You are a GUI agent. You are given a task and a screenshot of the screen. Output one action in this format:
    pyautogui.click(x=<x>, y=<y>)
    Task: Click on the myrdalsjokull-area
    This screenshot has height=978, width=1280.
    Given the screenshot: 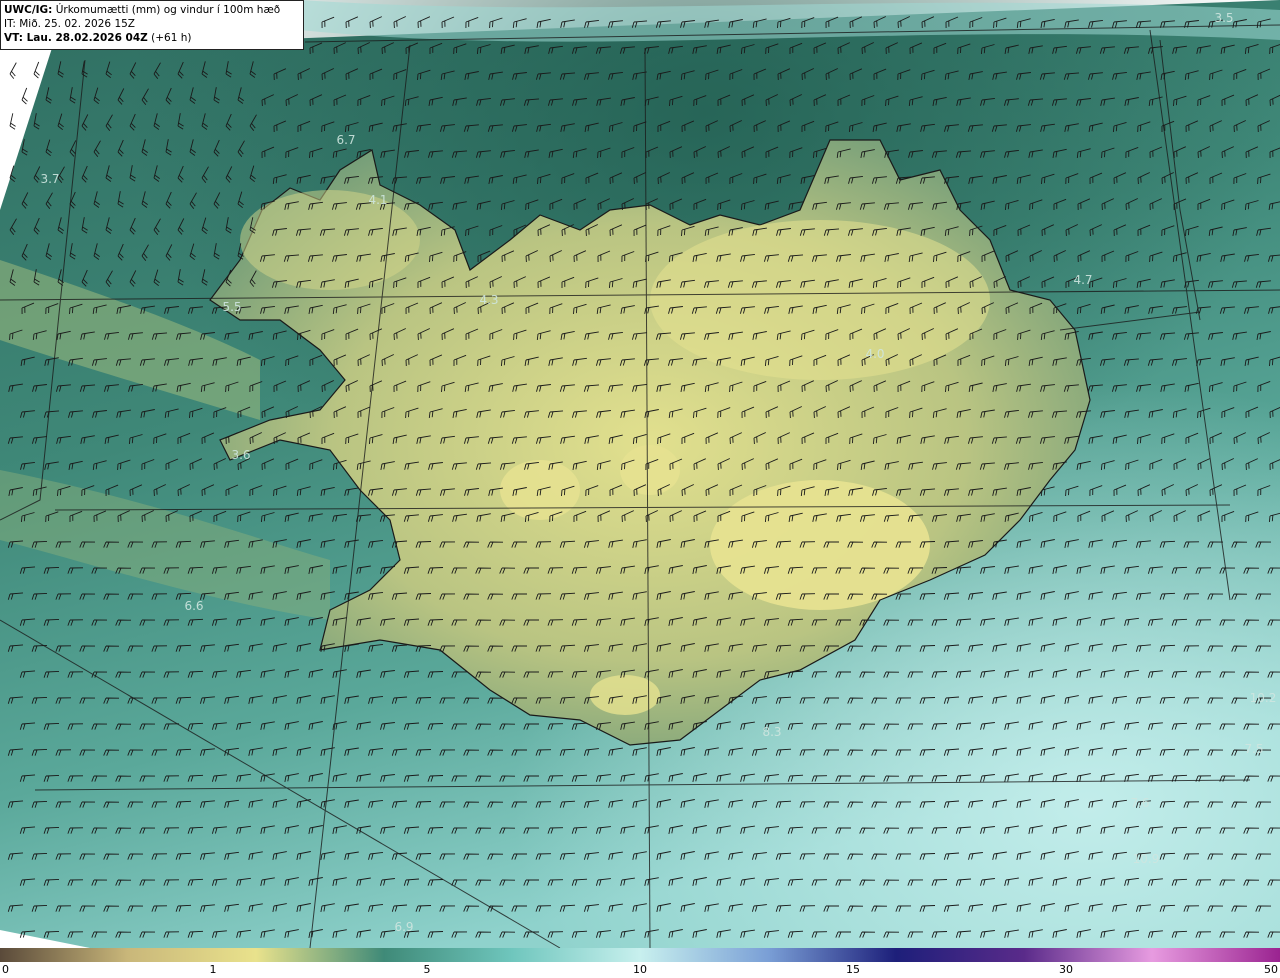 What is the action you would take?
    pyautogui.click(x=625, y=695)
    